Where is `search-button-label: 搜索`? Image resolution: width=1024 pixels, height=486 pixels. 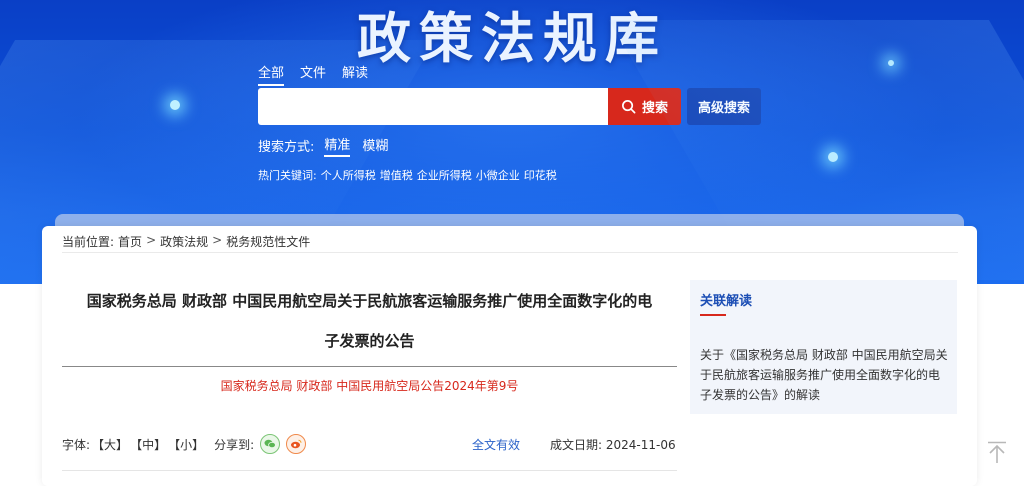
search-button-label: 搜索 is located at coordinates (654, 108).